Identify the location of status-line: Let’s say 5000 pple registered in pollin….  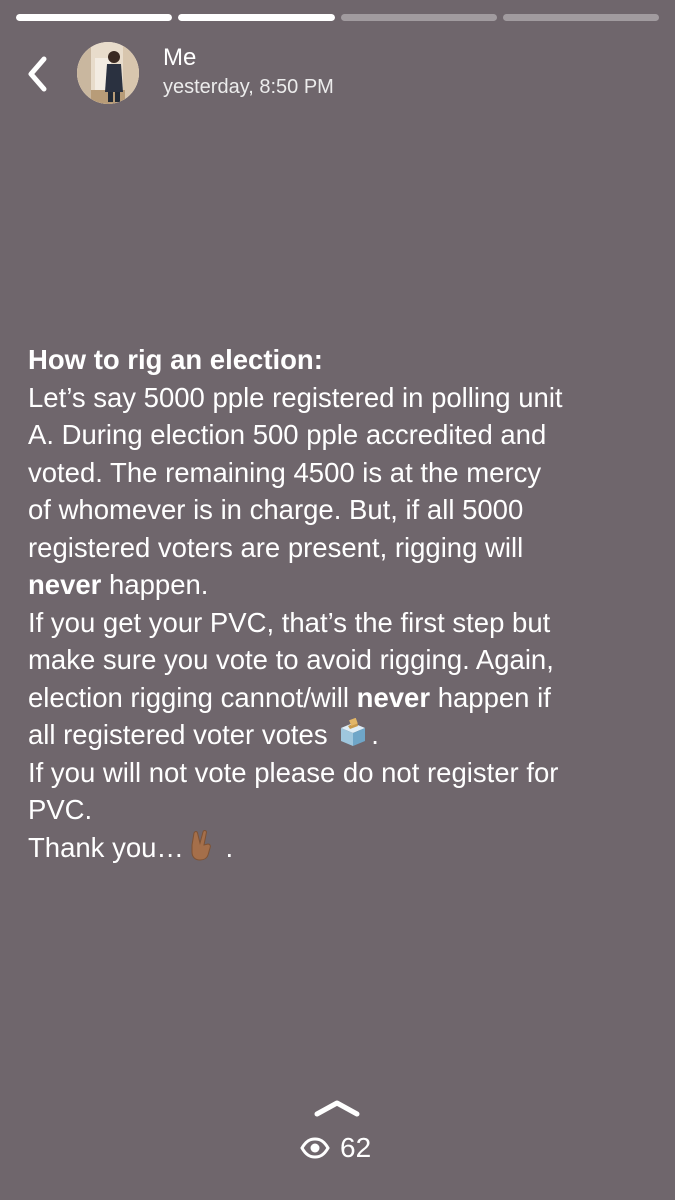
(295, 397).